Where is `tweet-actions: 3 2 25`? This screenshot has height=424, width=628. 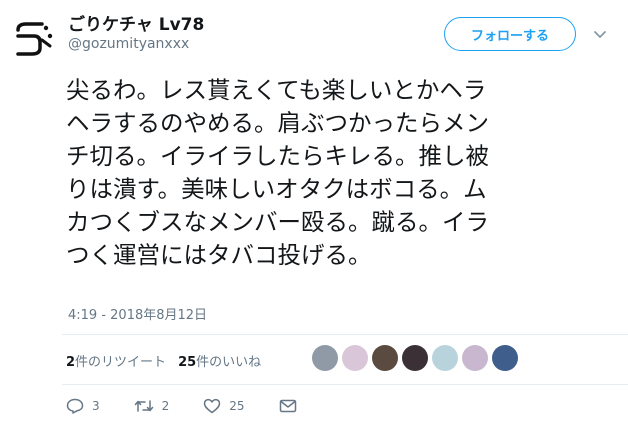 tweet-actions: 3 2 25 is located at coordinates (202, 406).